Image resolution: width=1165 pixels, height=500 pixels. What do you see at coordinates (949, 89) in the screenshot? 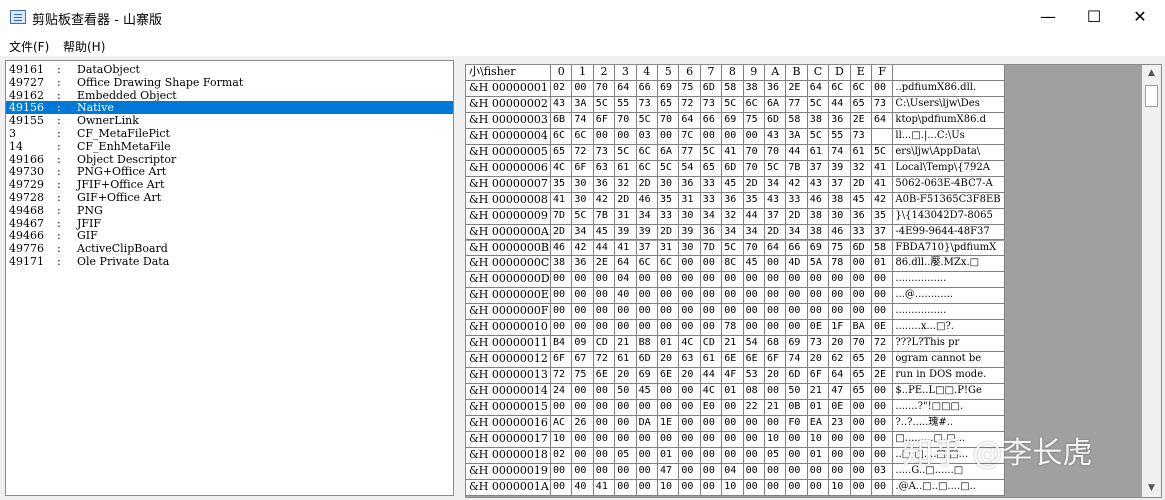
I see `hex-ascii-cell: ..pdfiumX86.dll.` at bounding box center [949, 89].